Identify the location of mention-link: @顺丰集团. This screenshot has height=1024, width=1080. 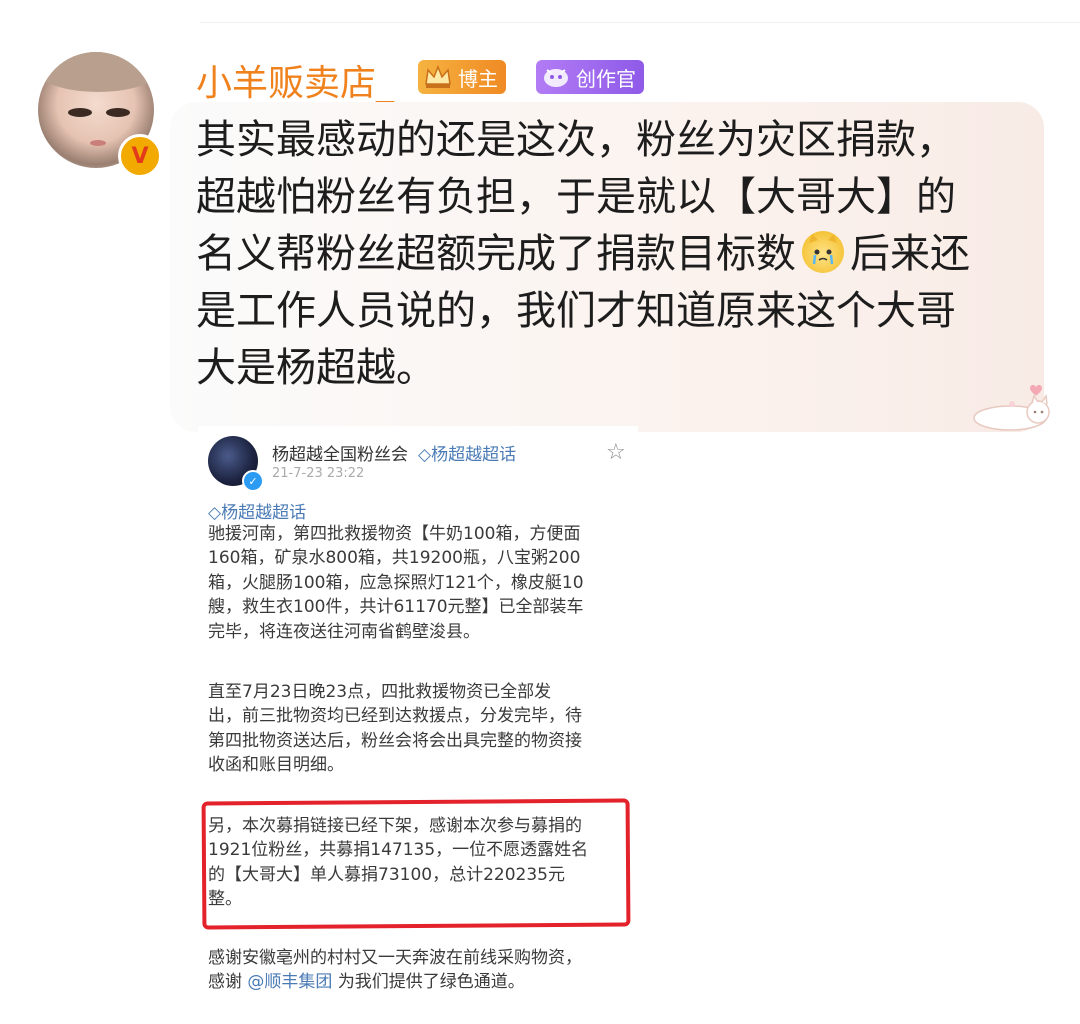
(289, 982).